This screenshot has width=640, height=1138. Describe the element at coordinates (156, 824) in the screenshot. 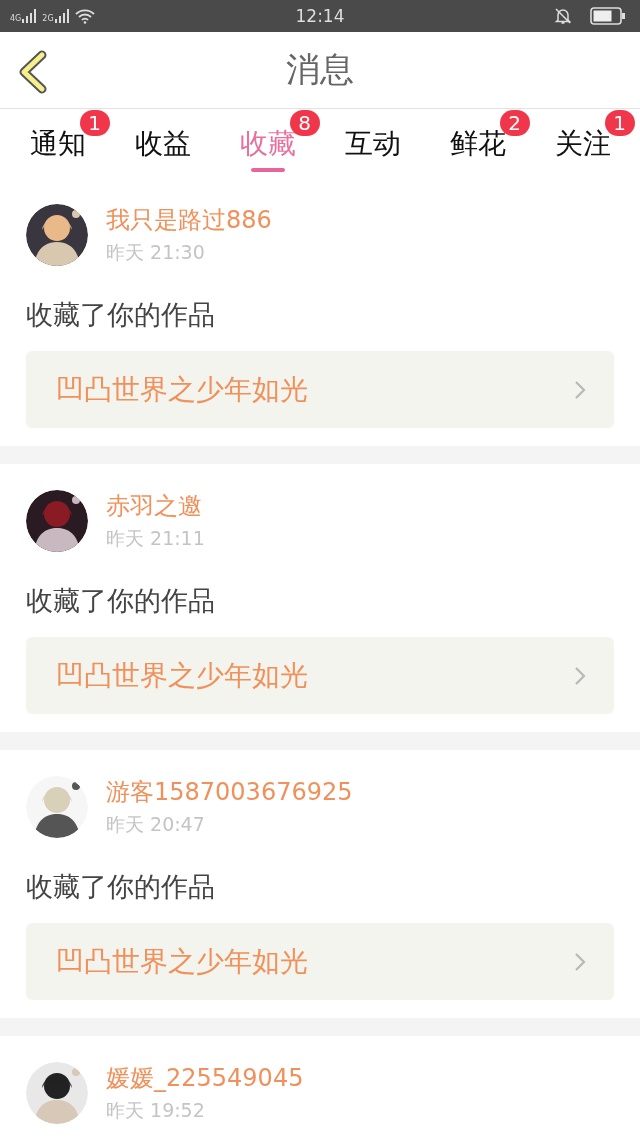

I see `timestamp: 昨天 20:47` at that location.